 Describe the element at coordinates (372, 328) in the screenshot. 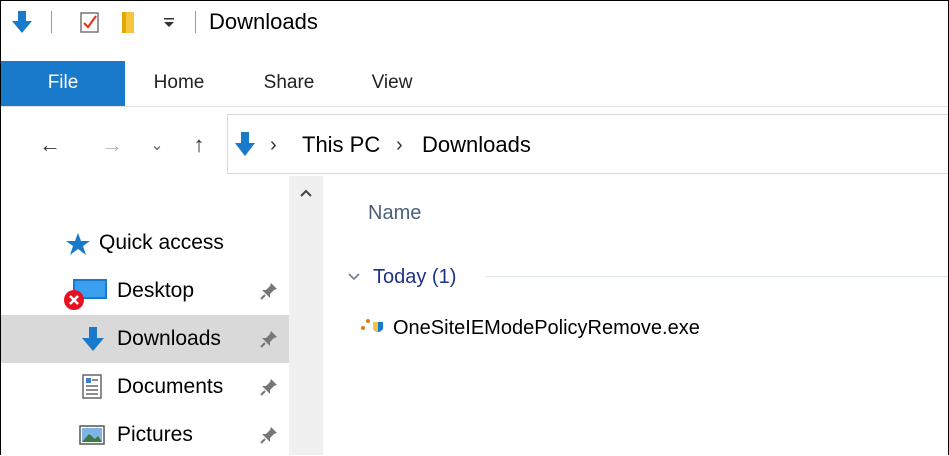

I see `exe-shield-icon` at that location.